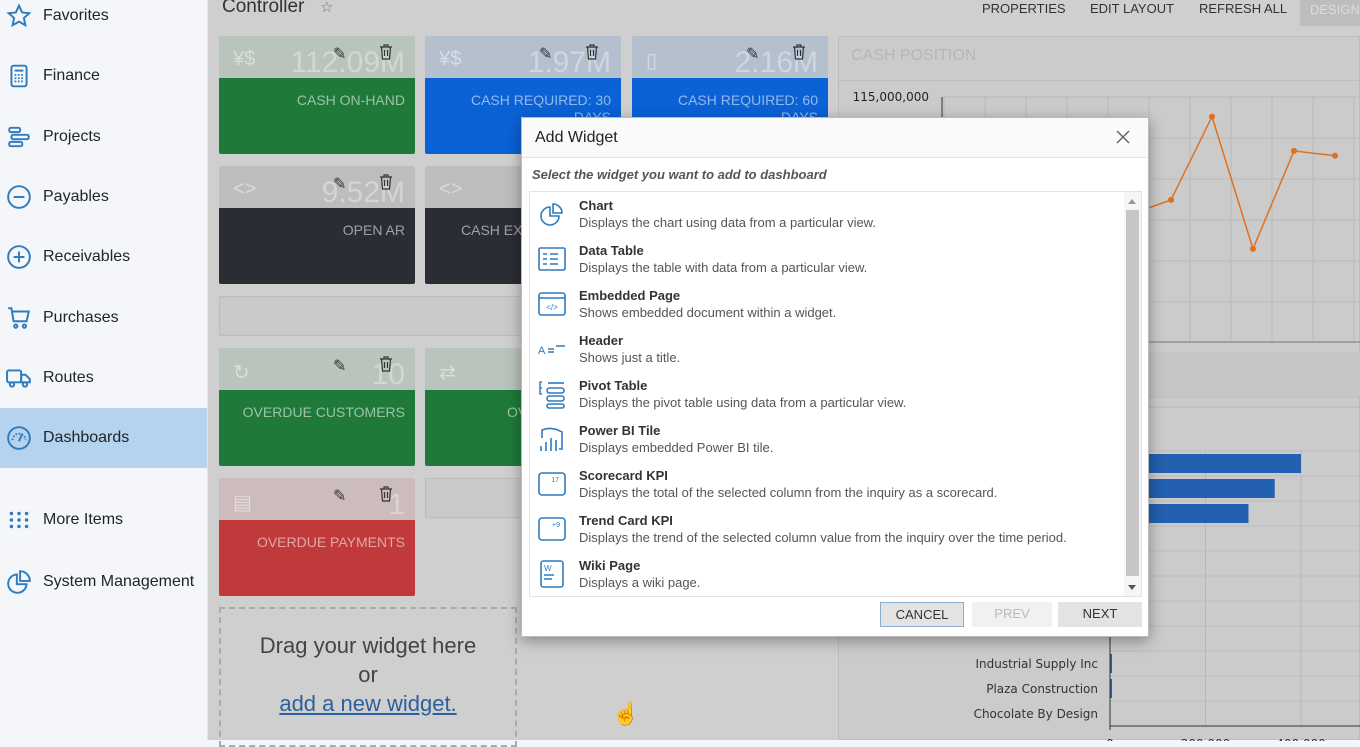 The width and height of the screenshot is (1360, 747). What do you see at coordinates (552, 395) in the screenshot?
I see `pivot-table-icon` at bounding box center [552, 395].